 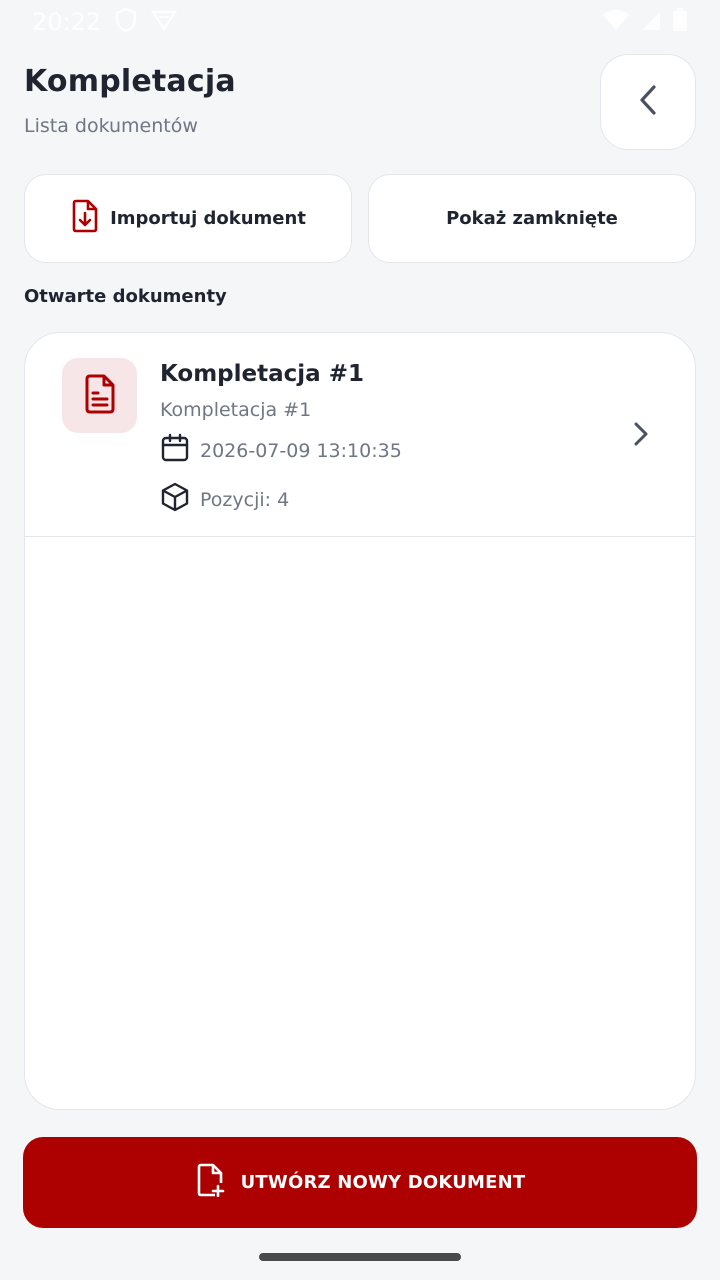 What do you see at coordinates (304, 100) in the screenshot?
I see `page-header: Kompletacja Lista dokumentów` at bounding box center [304, 100].